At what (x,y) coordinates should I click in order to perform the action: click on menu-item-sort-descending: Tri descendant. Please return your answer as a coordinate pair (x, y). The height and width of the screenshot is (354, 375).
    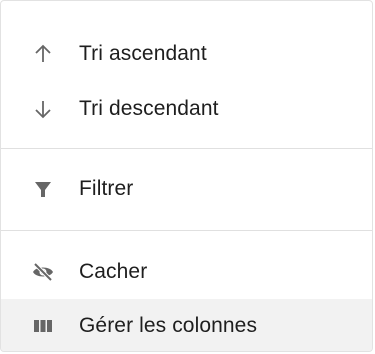
    Looking at the image, I should click on (186, 109).